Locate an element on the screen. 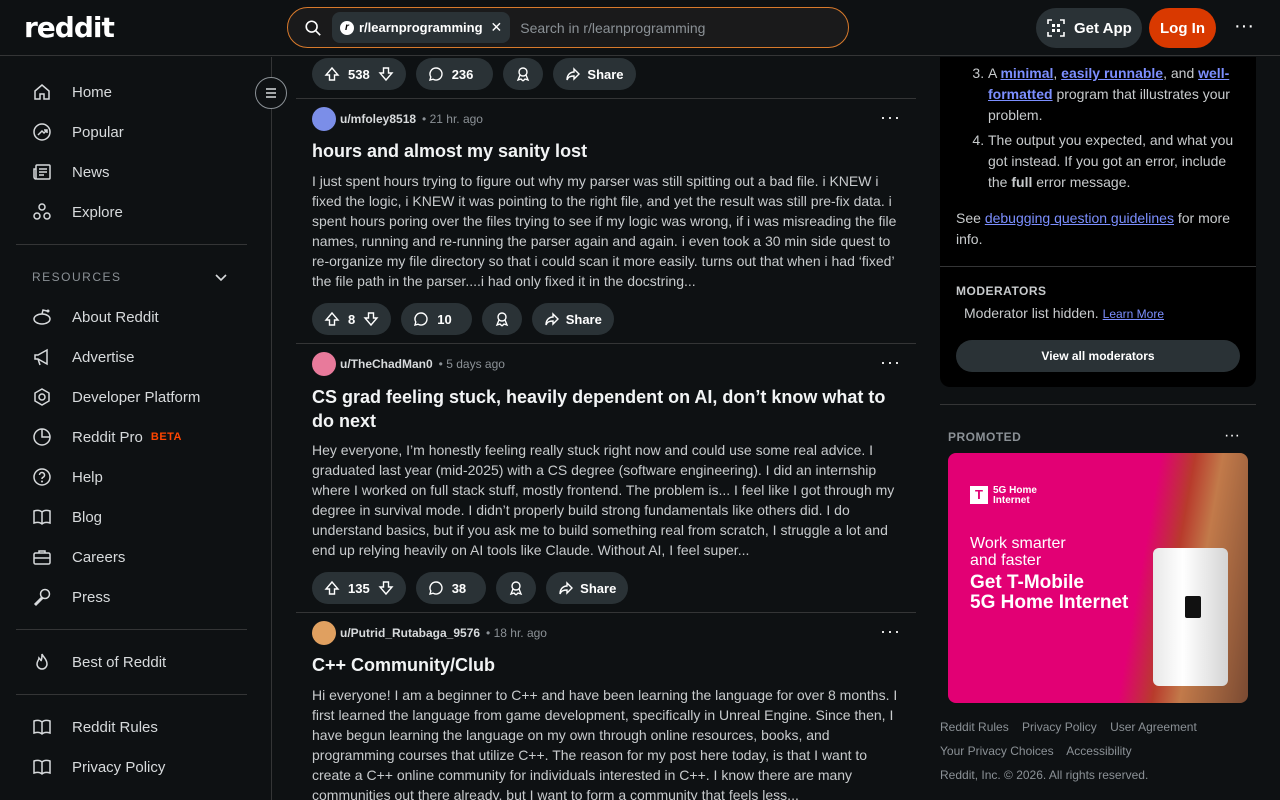  sidebar-item-privacy-policy: Privacy Policy is located at coordinates (137, 767).